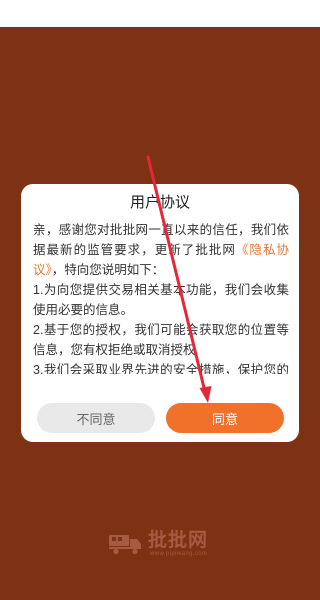  Describe the element at coordinates (159, 202) in the screenshot. I see `dialog-title: 用户协议` at that location.